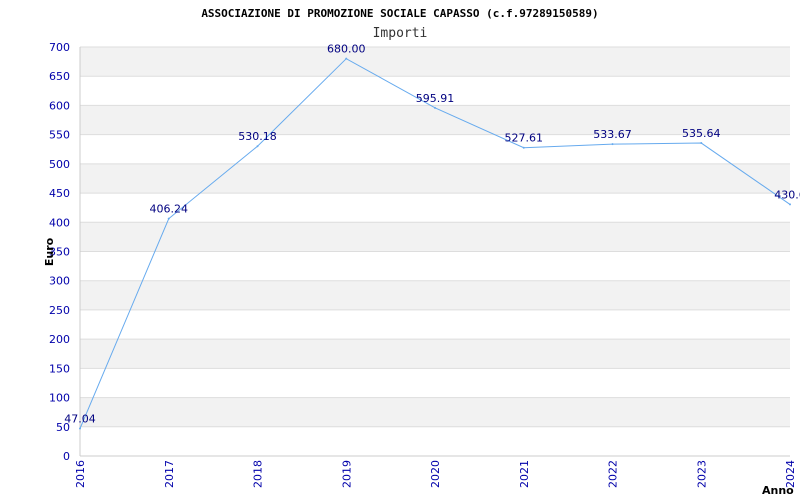  What do you see at coordinates (66, 456) in the screenshot?
I see `y-tick-label: 0` at bounding box center [66, 456].